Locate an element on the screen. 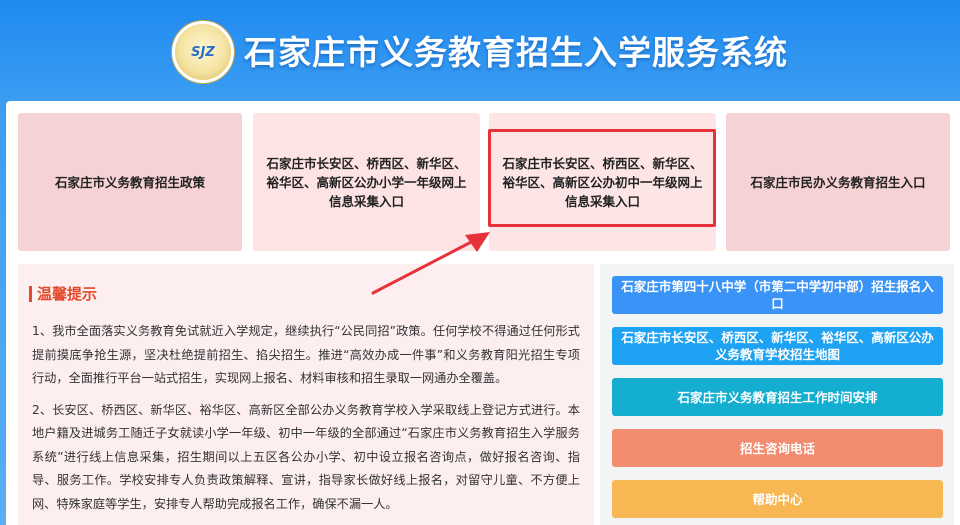  page-title: 石家庄市义务教育招生入学服务系统 is located at coordinates (516, 52).